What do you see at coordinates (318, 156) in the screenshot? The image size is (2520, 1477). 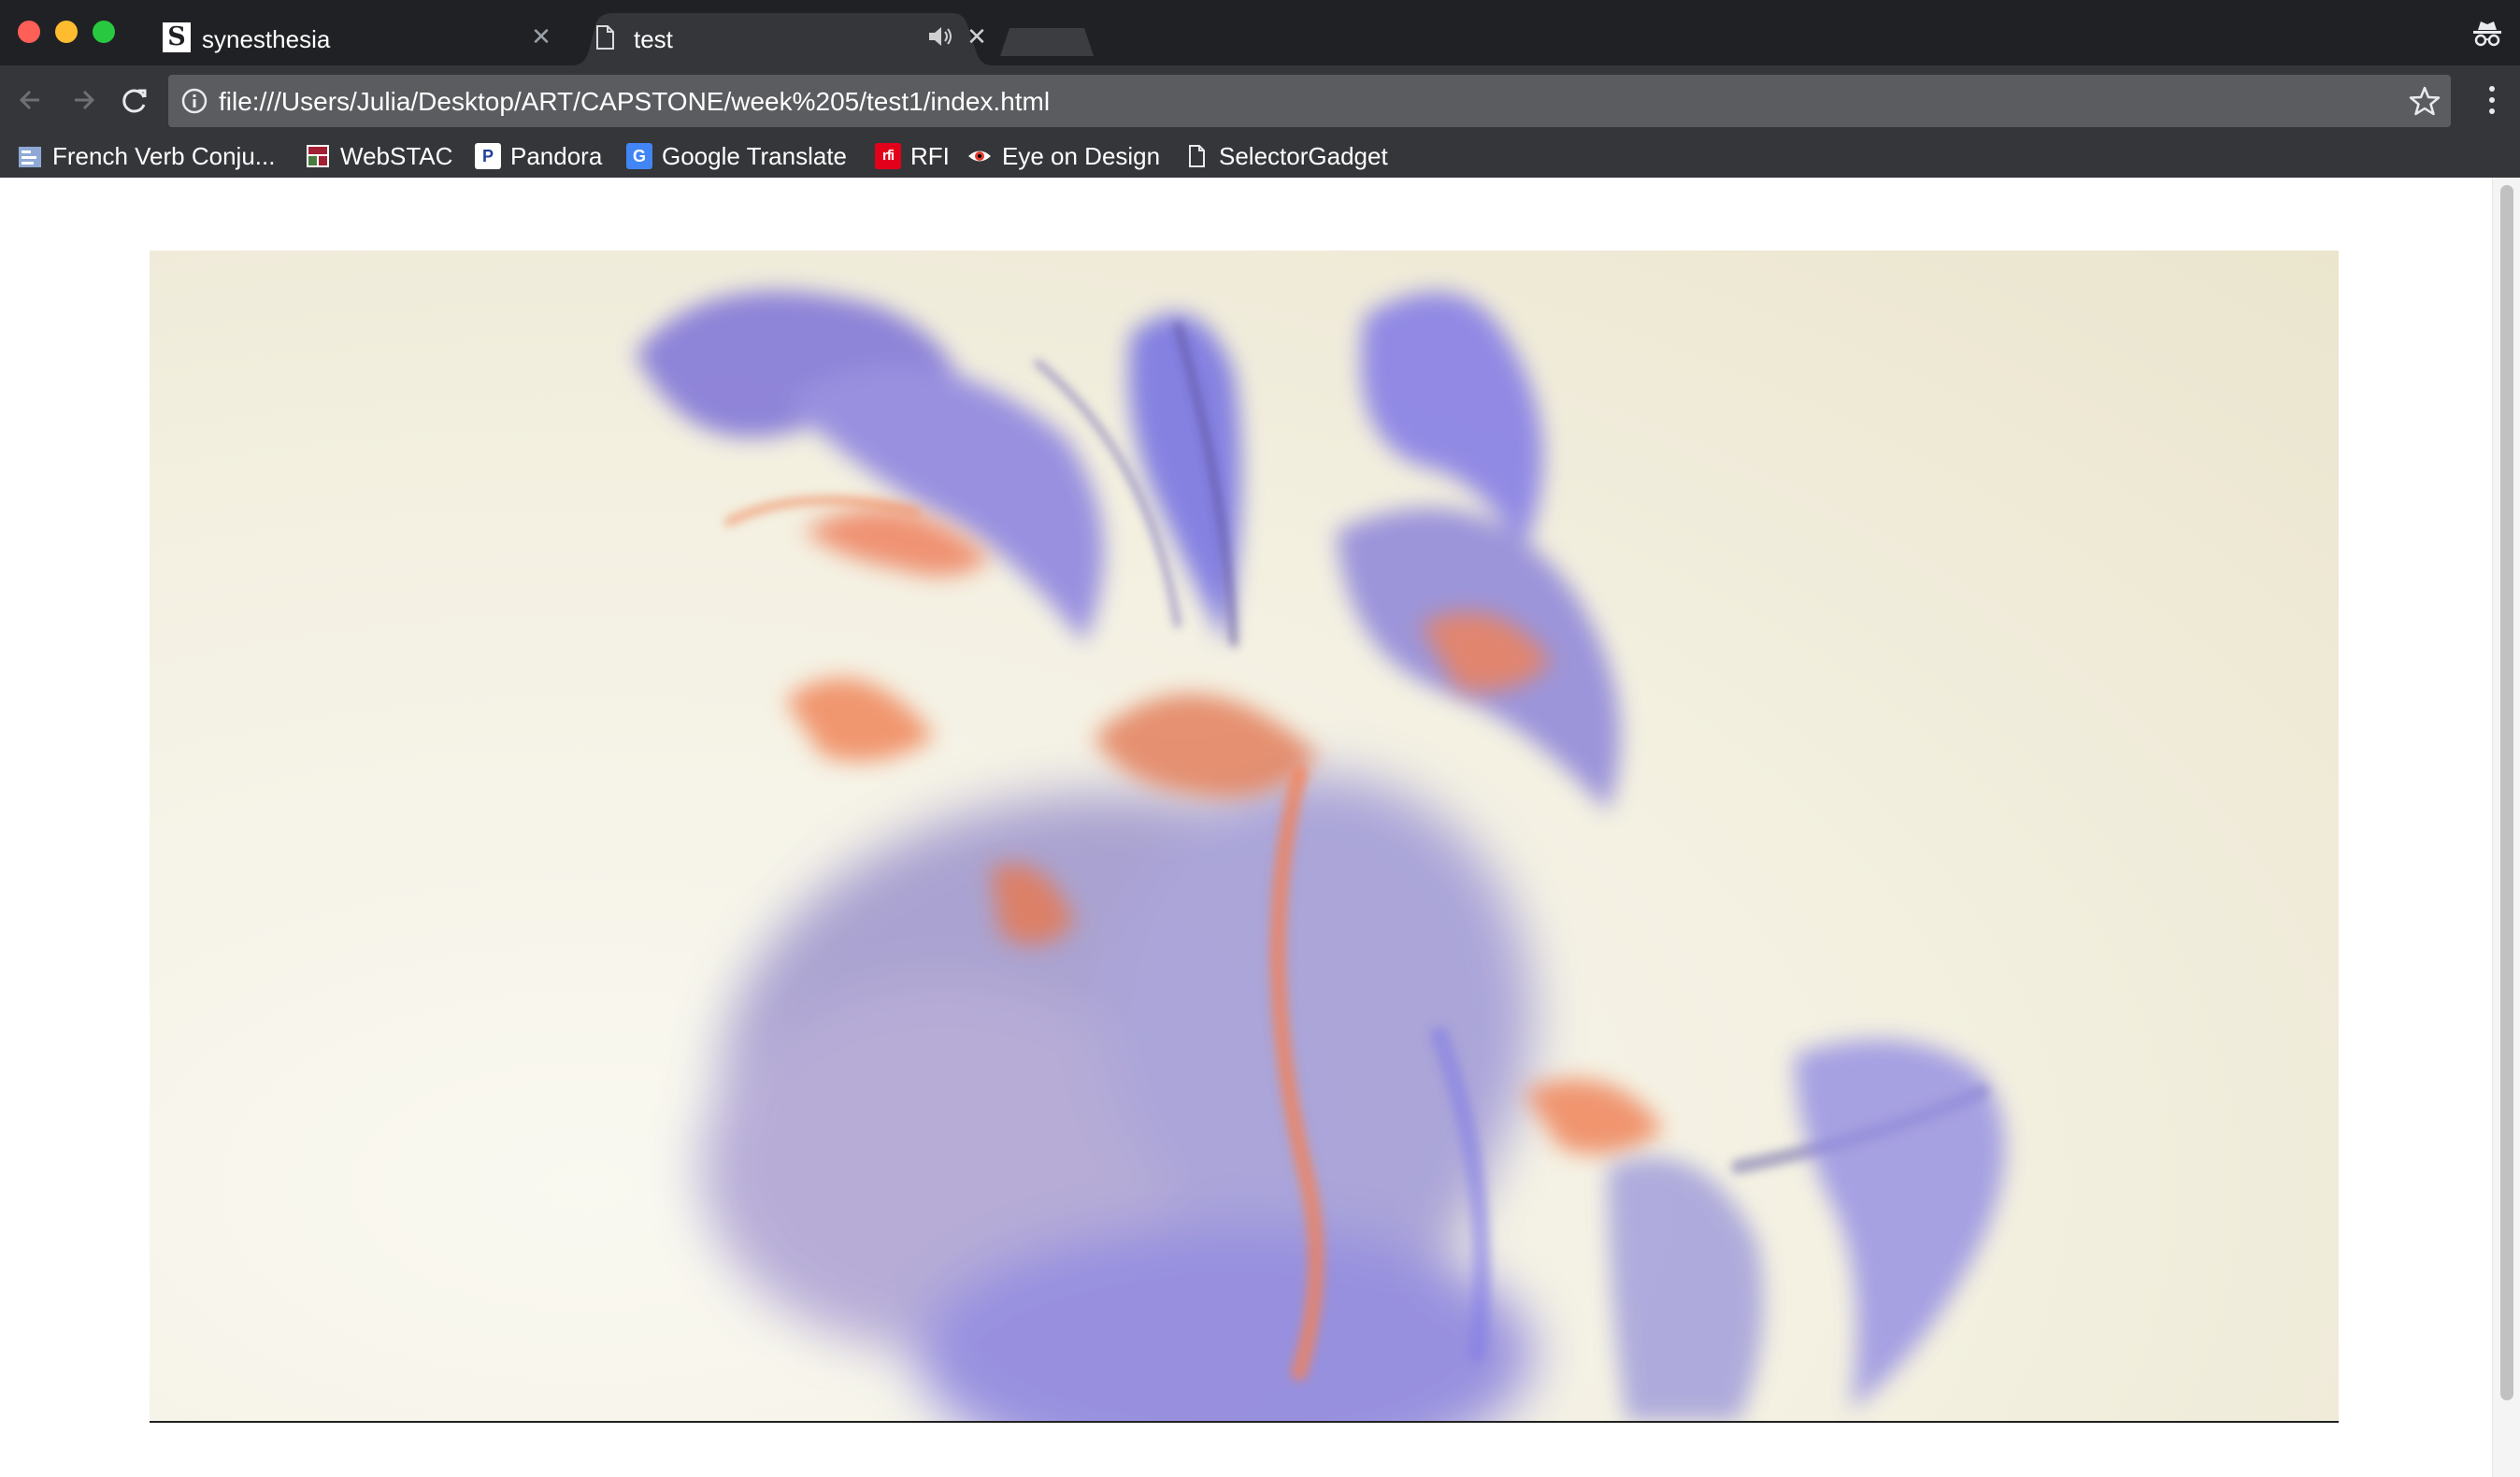 I see `webstac-icon` at bounding box center [318, 156].